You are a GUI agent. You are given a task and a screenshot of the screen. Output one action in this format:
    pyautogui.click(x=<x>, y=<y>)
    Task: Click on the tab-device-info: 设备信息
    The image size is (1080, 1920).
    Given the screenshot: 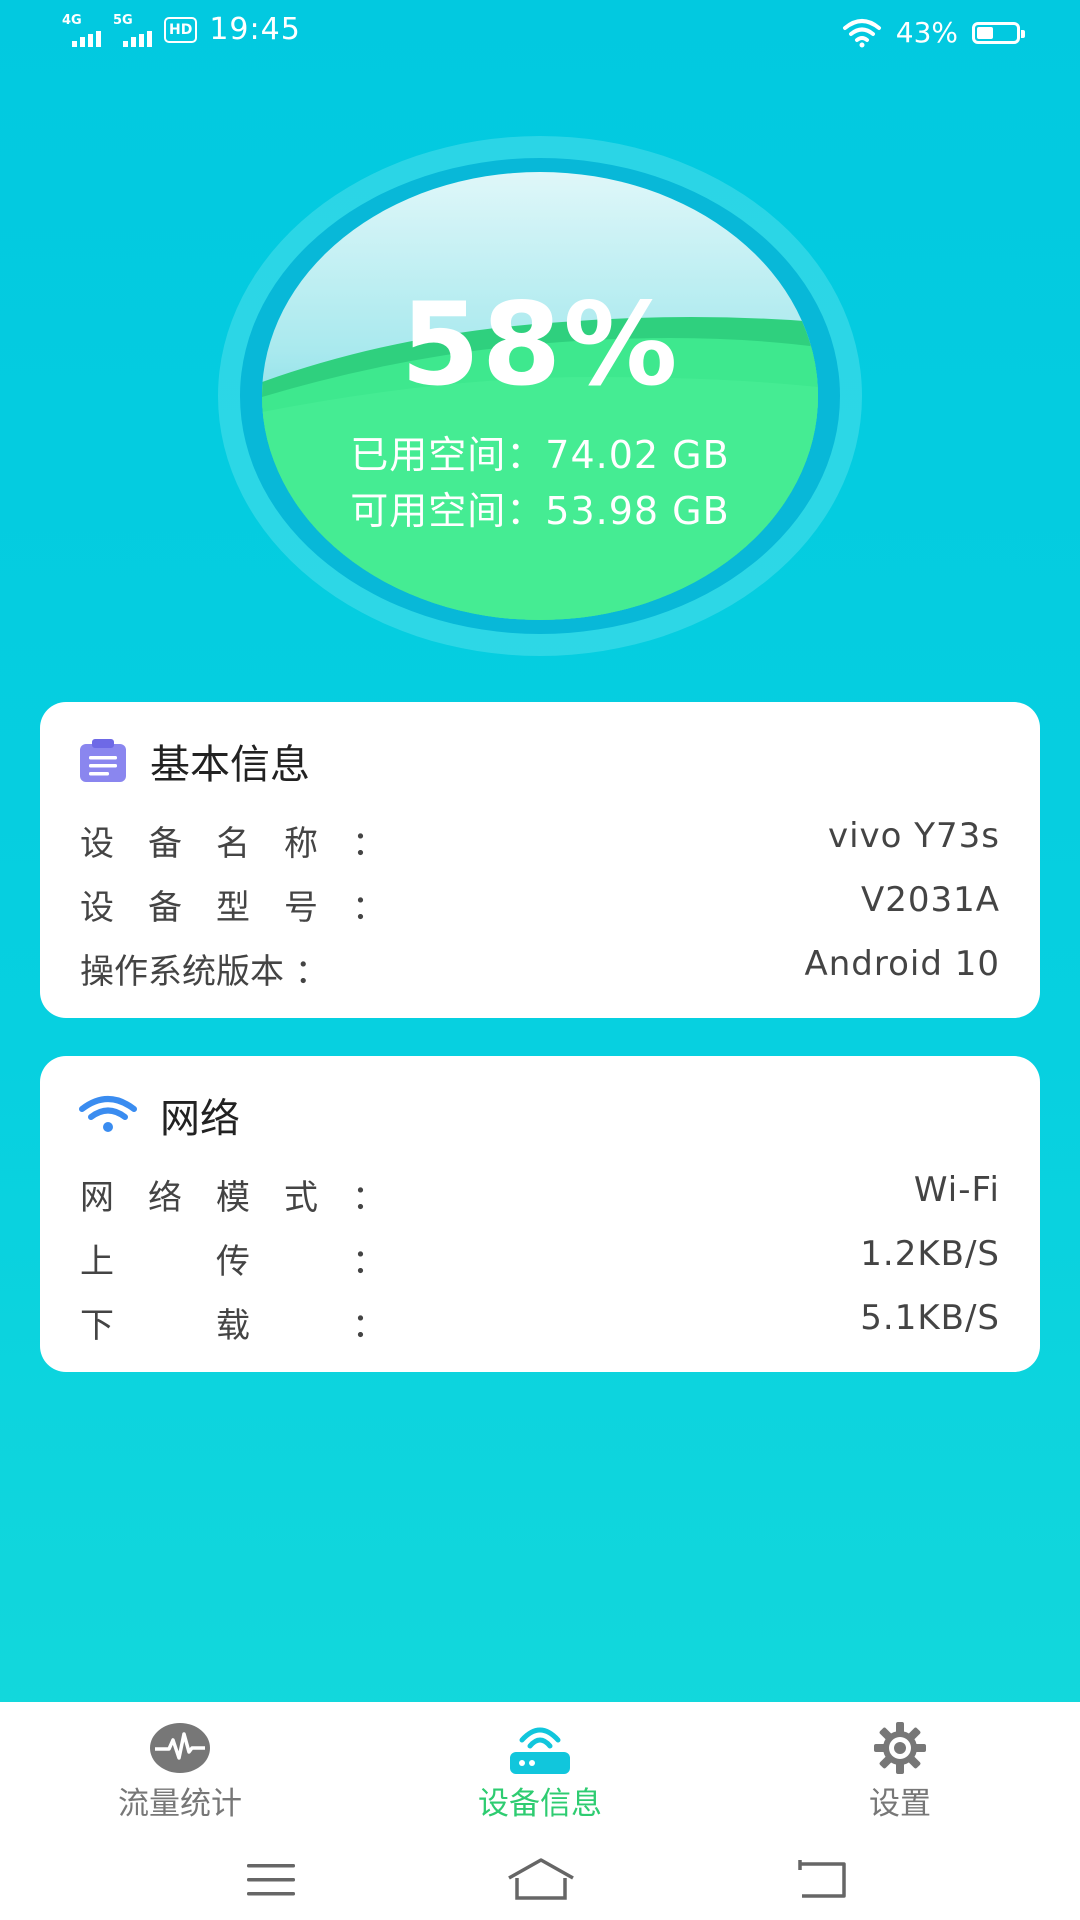 What is the action you would take?
    pyautogui.click(x=540, y=1771)
    